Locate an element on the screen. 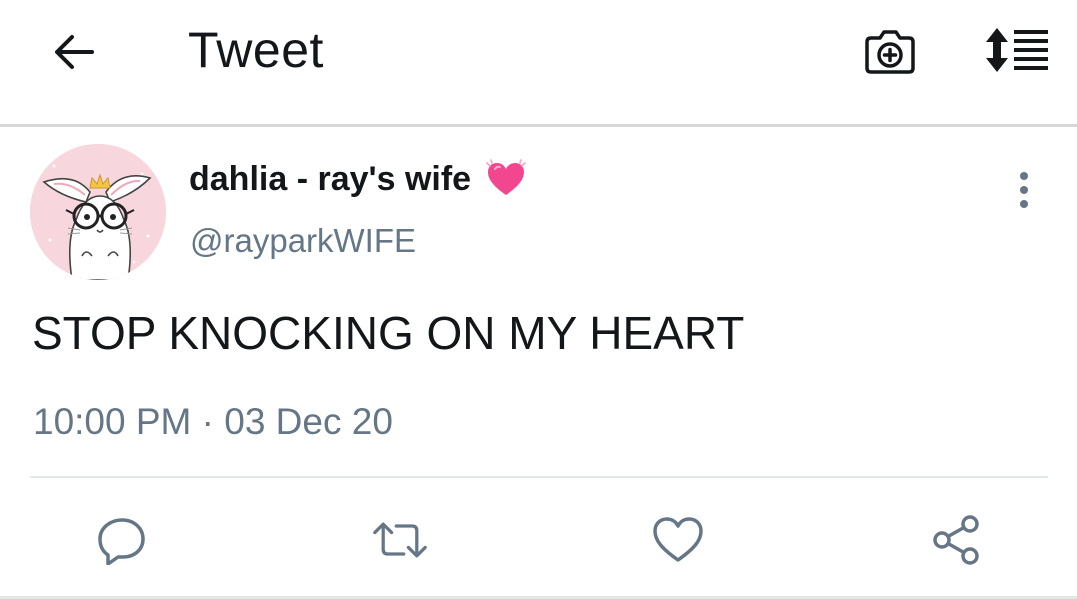 The height and width of the screenshot is (599, 1077). avatar is located at coordinates (98, 212).